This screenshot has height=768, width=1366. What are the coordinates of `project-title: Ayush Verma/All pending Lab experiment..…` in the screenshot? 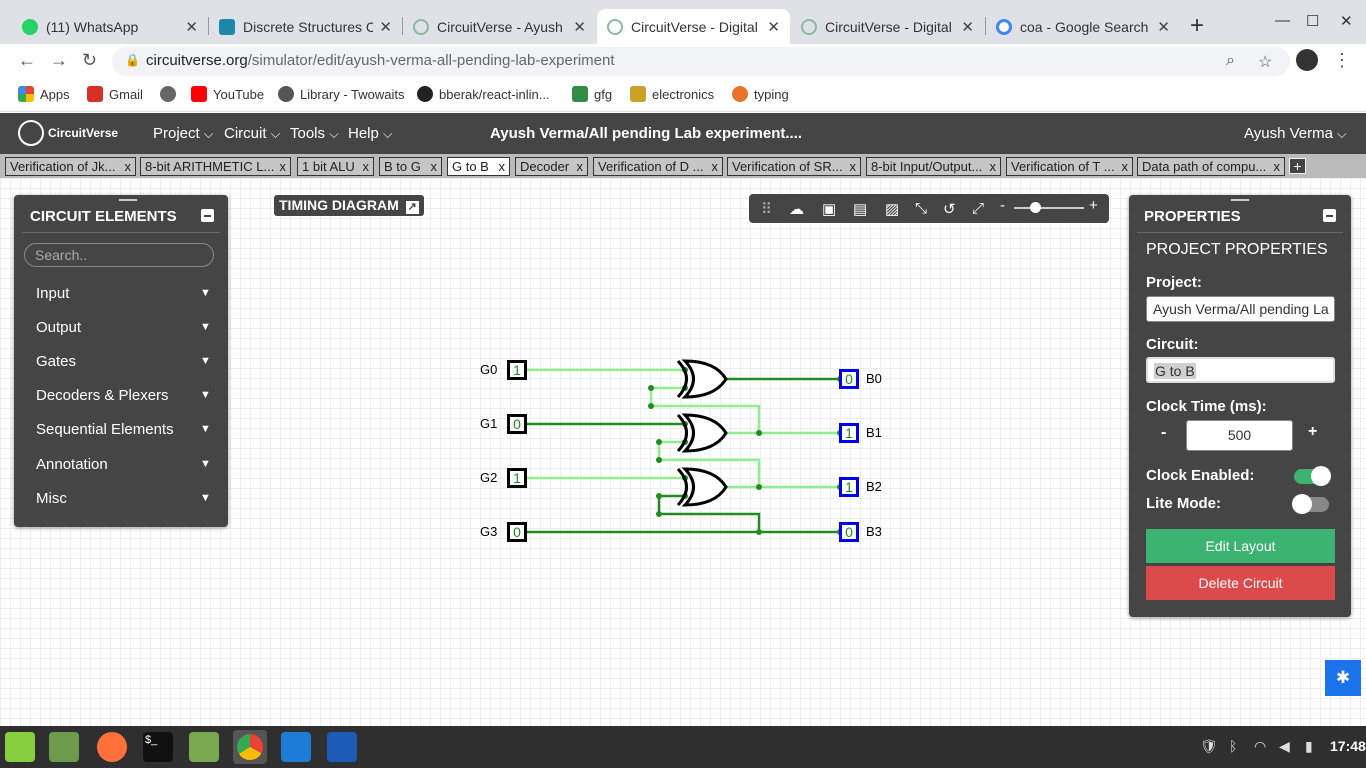 It's located at (646, 133).